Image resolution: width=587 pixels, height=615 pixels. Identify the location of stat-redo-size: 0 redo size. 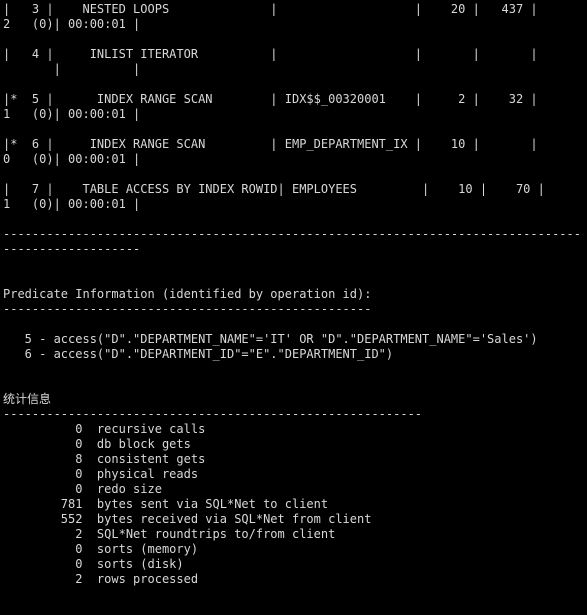
(82, 489).